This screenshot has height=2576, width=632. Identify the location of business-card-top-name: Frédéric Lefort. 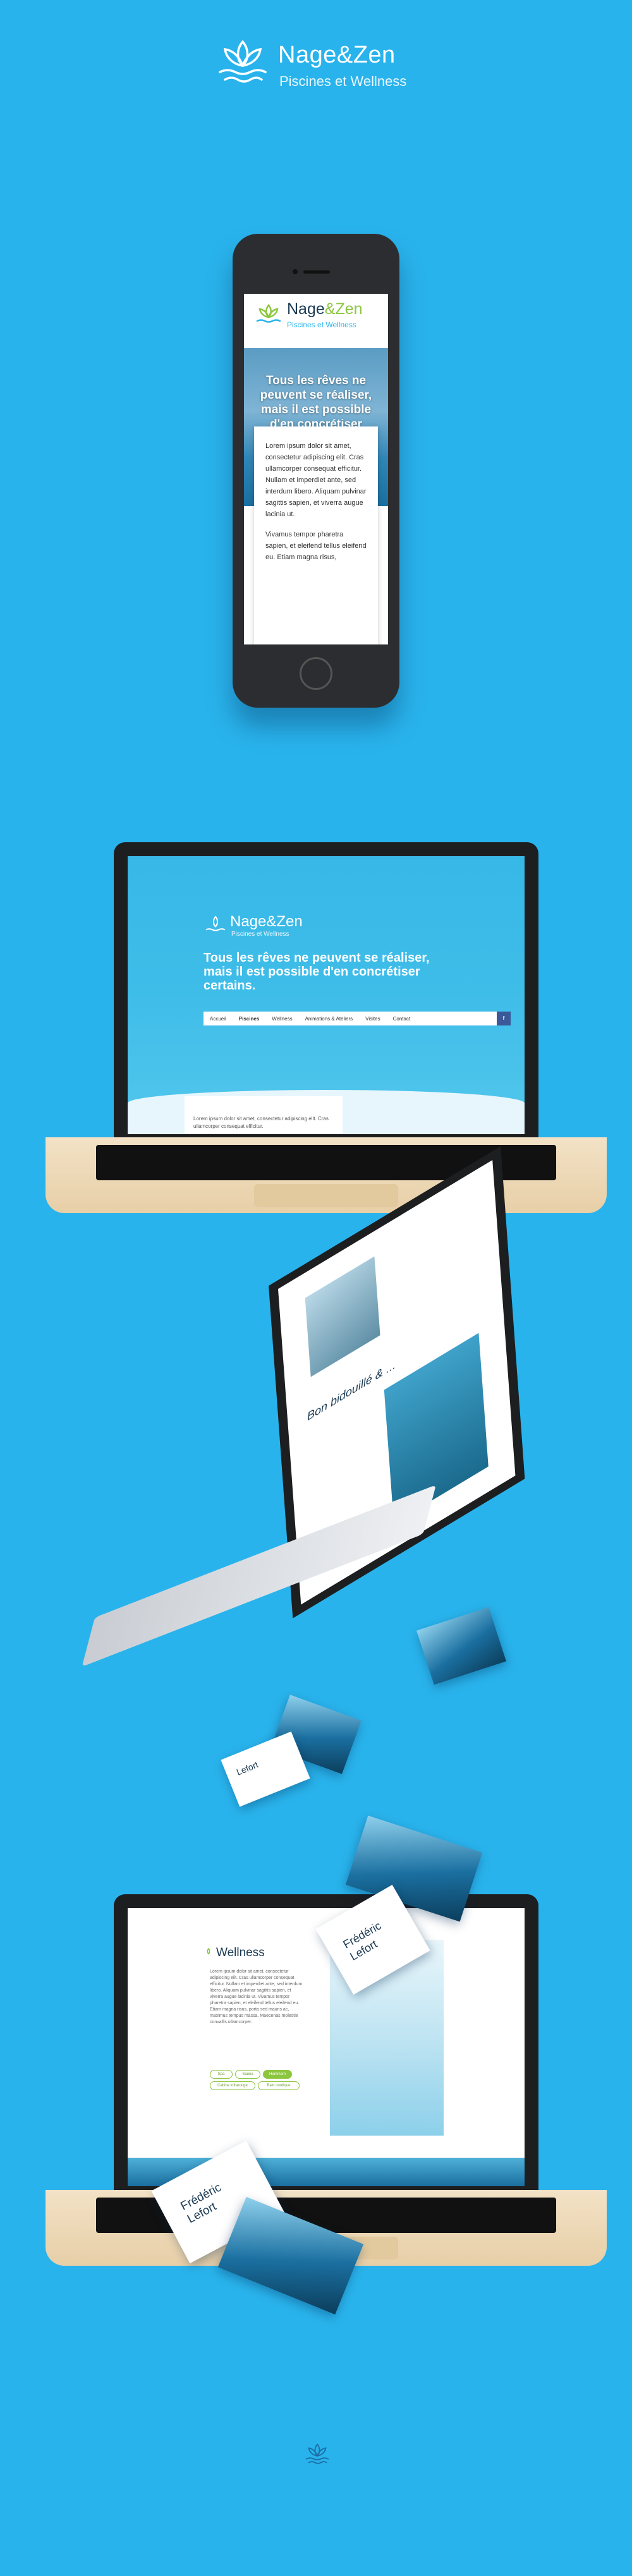
(366, 1940).